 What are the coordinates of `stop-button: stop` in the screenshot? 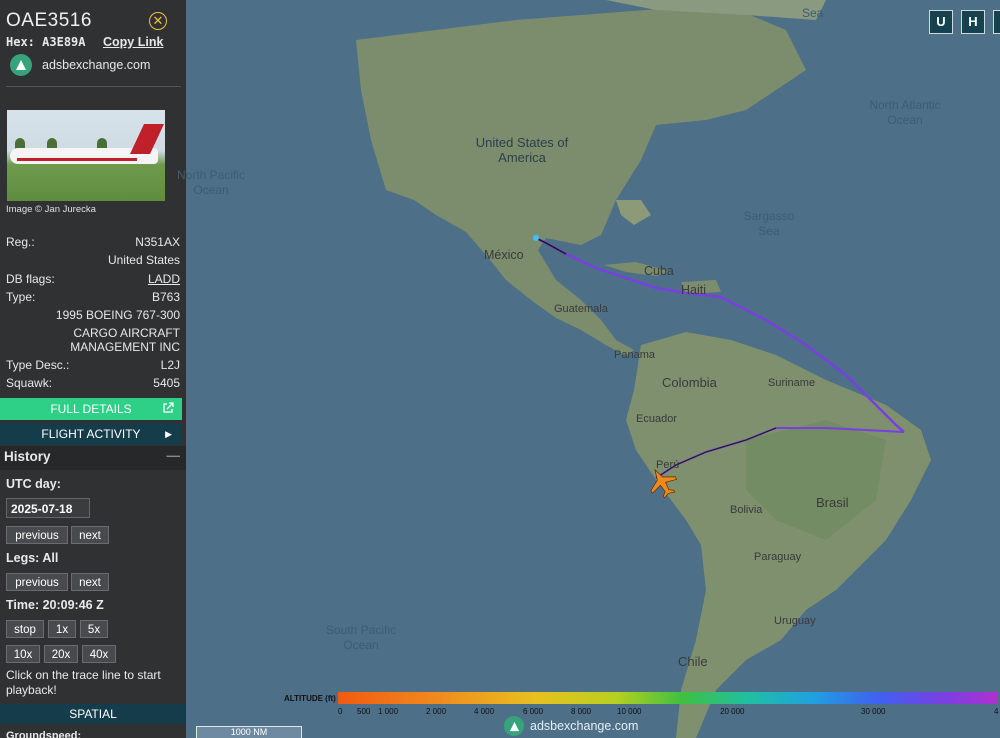 It's located at (25, 629).